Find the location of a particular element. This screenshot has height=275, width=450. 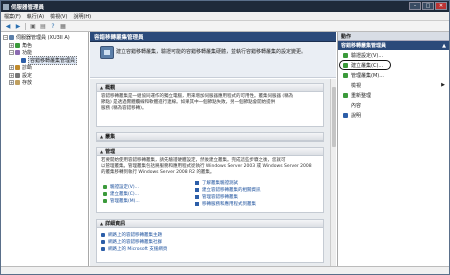

action-label: 內容 is located at coordinates (356, 105).